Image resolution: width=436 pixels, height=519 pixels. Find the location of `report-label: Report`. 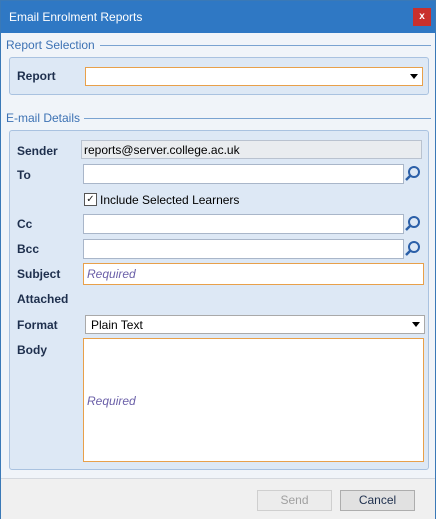

report-label: Report is located at coordinates (36, 76).